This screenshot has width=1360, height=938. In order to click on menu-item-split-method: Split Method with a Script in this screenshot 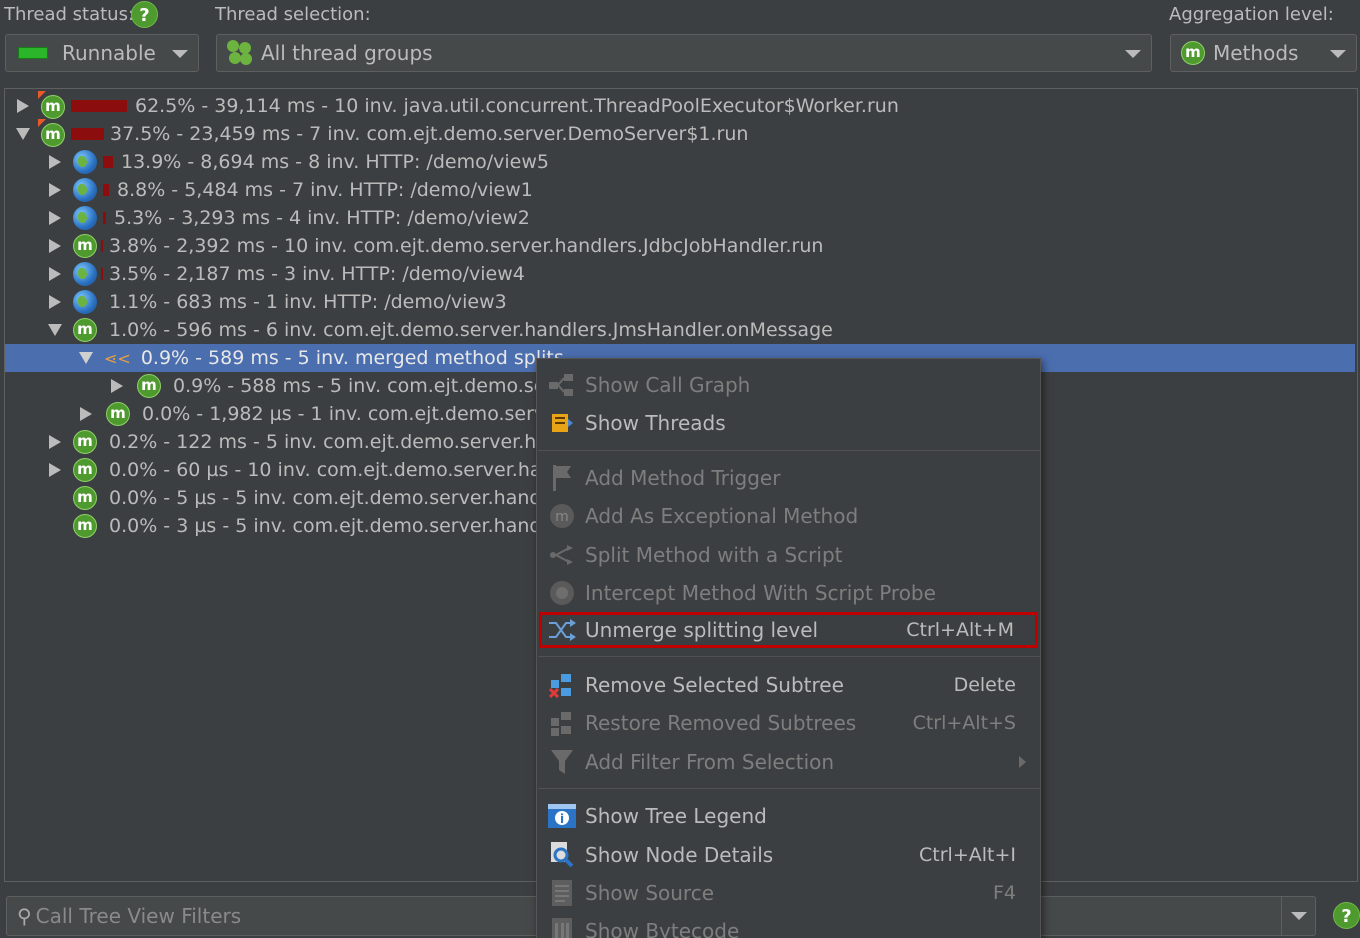, I will do `click(788, 555)`.